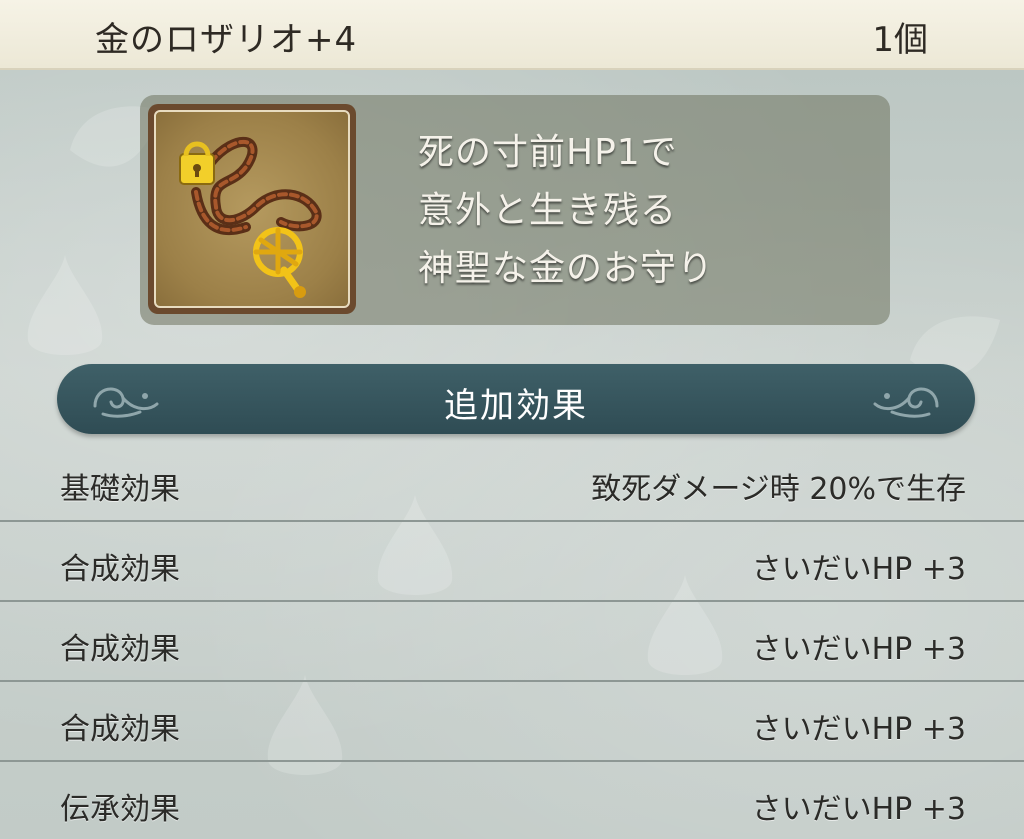 This screenshot has height=839, width=1024. What do you see at coordinates (548, 152) in the screenshot?
I see `description-line: 死の寸前HP1で` at bounding box center [548, 152].